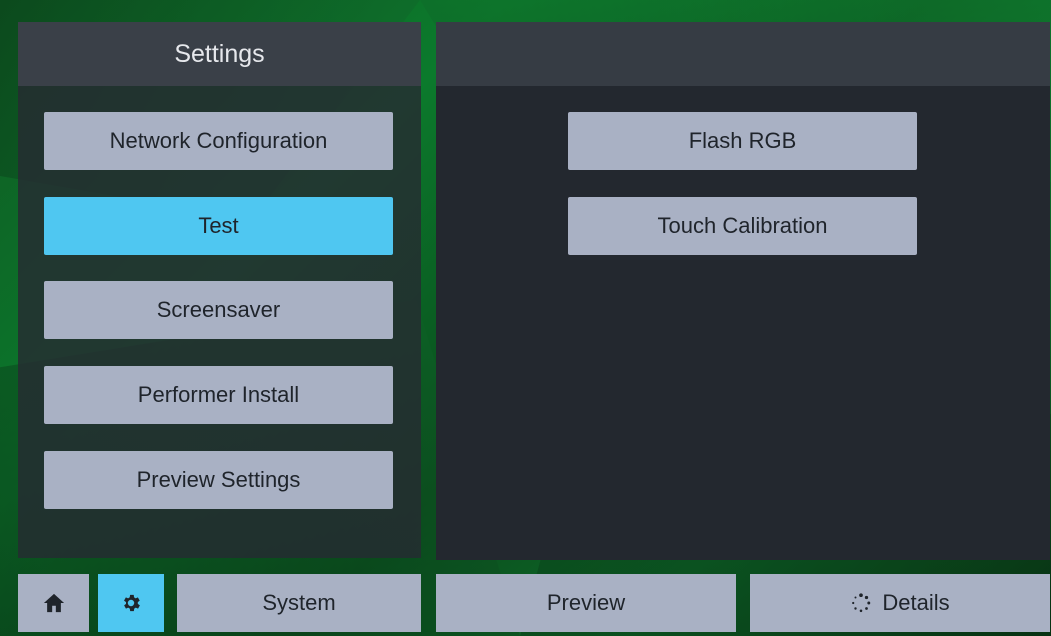 The width and height of the screenshot is (1051, 636). Describe the element at coordinates (586, 603) in the screenshot. I see `preview-tab-button: Preview` at that location.